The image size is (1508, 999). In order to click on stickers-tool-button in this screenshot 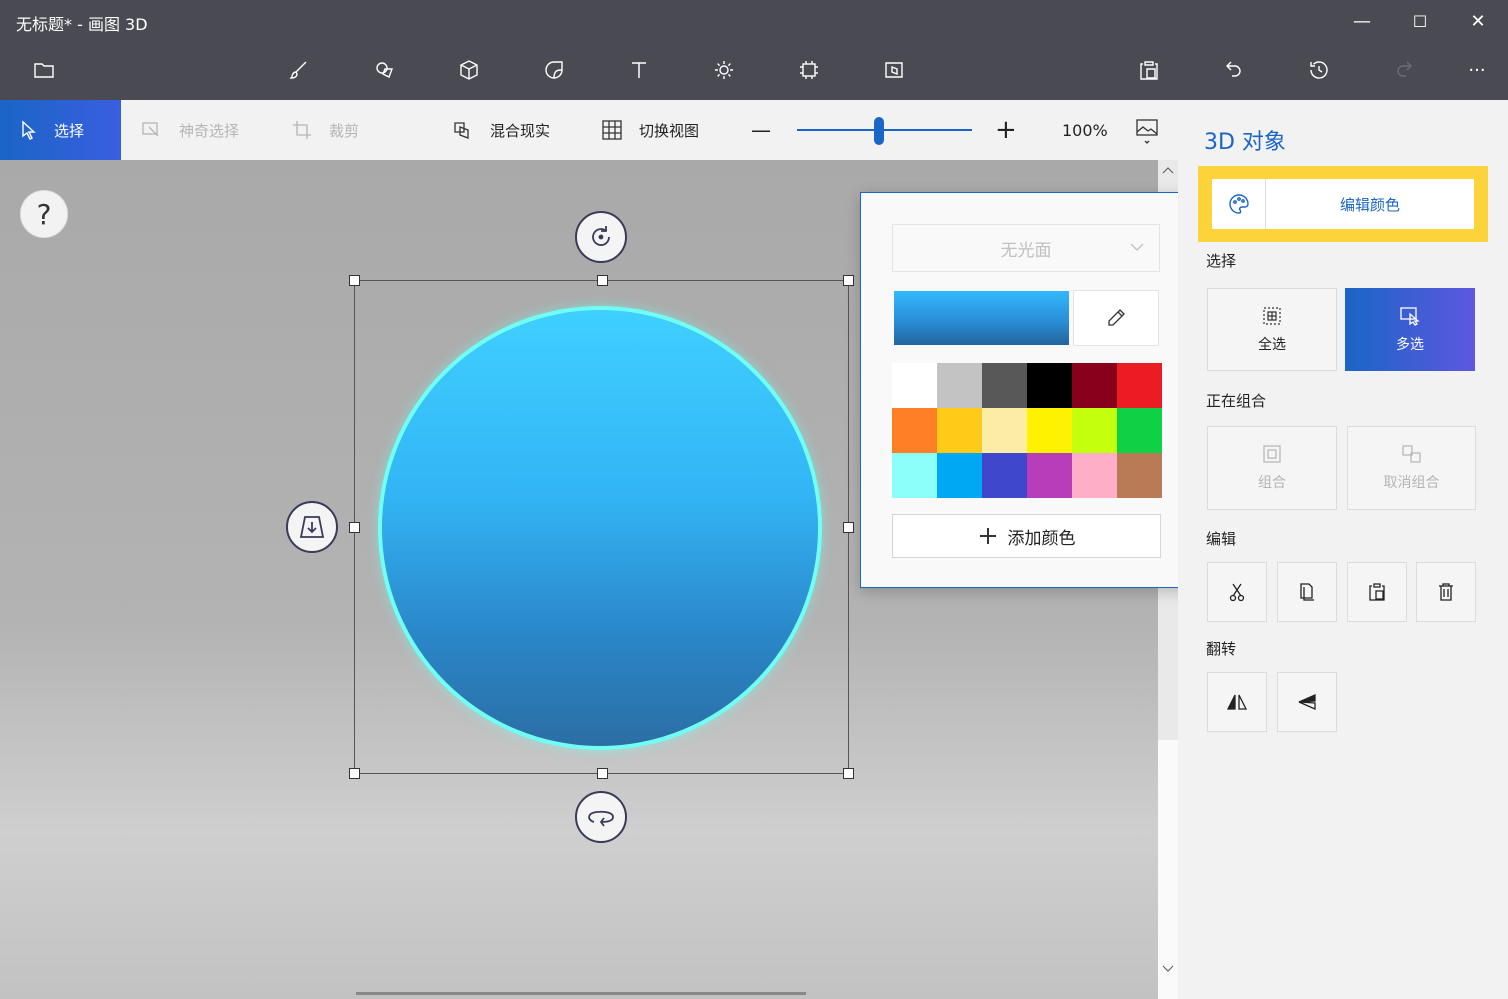, I will do `click(554, 70)`.